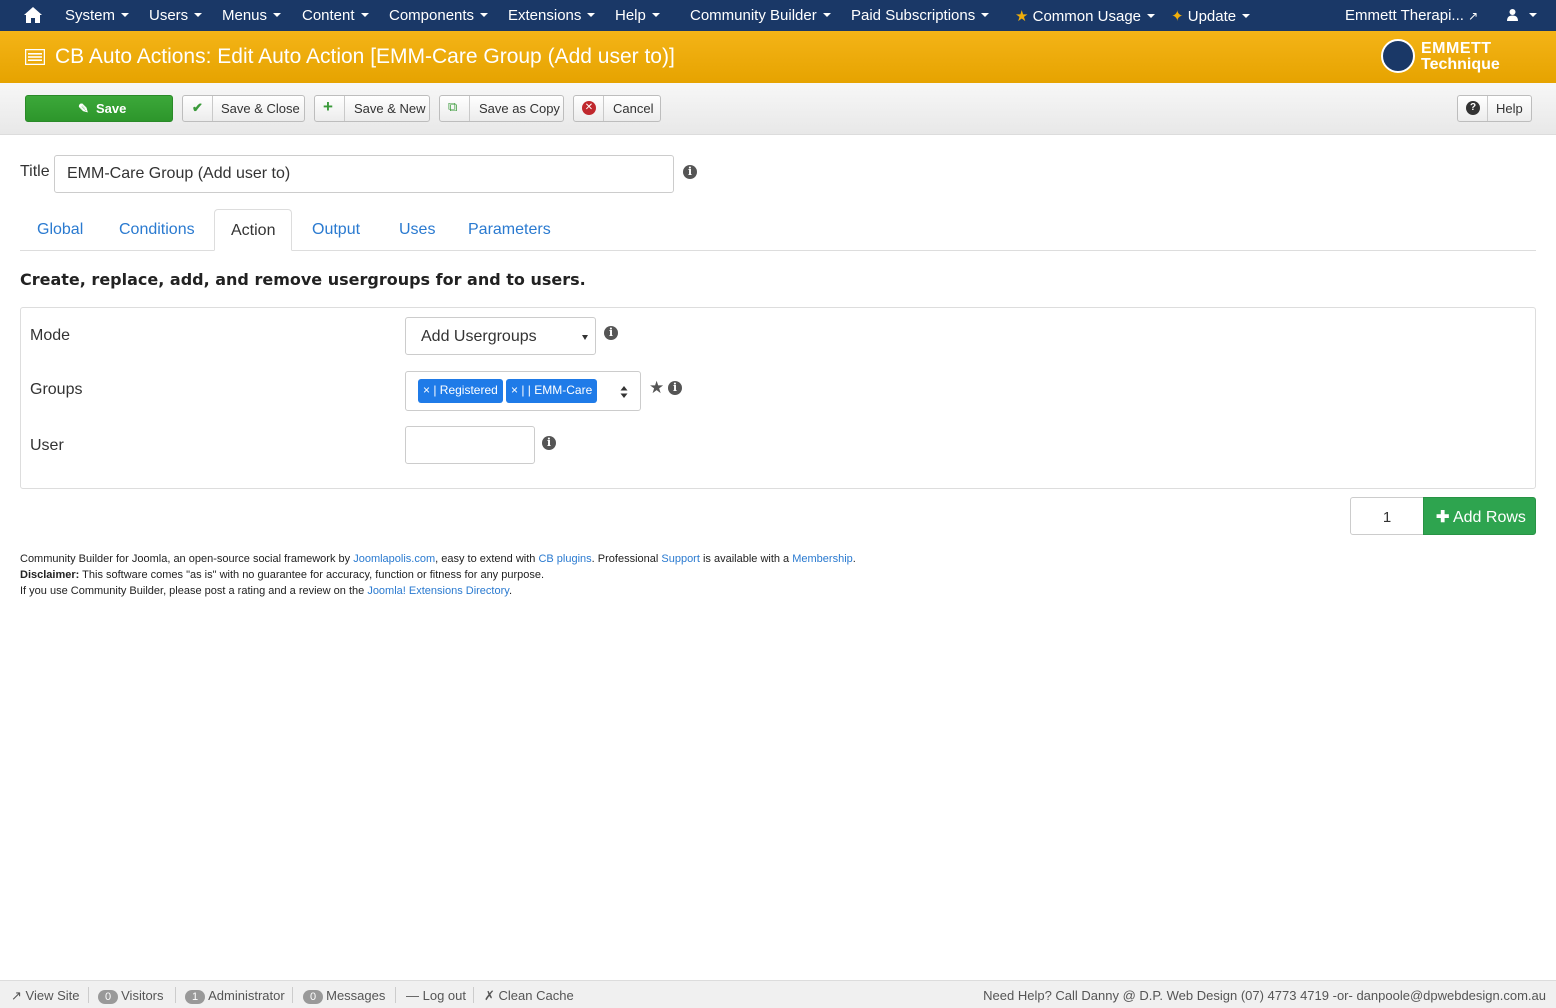  Describe the element at coordinates (913, 15) in the screenshot. I see `menu-paid-subscriptions-label: Paid Subscriptions` at that location.